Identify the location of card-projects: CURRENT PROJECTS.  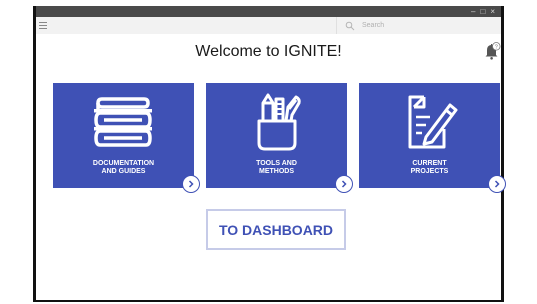
(432, 138).